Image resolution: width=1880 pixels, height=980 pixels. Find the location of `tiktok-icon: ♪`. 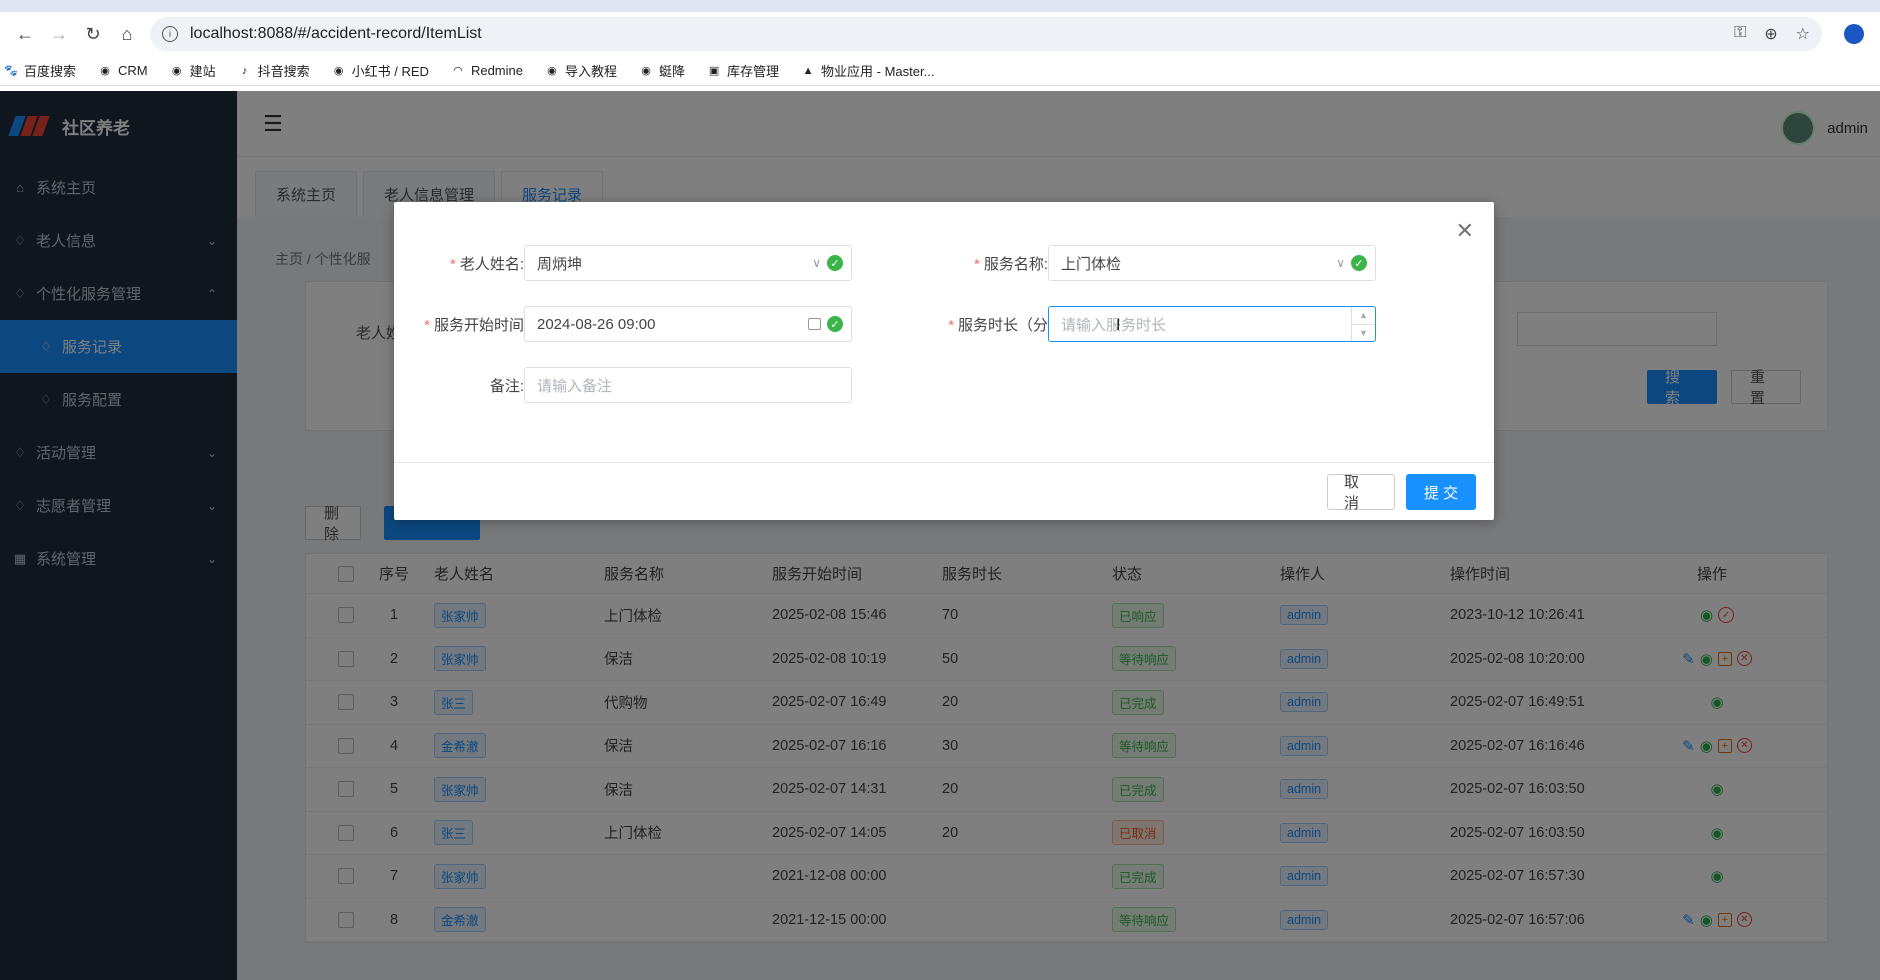

tiktok-icon: ♪ is located at coordinates (244, 70).